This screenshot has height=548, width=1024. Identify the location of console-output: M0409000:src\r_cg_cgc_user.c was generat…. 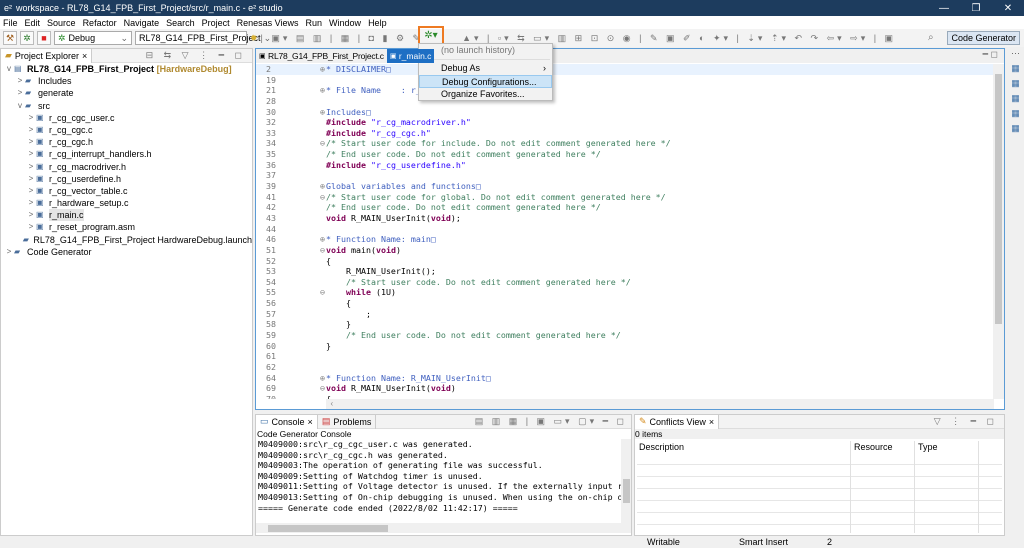
(438, 481).